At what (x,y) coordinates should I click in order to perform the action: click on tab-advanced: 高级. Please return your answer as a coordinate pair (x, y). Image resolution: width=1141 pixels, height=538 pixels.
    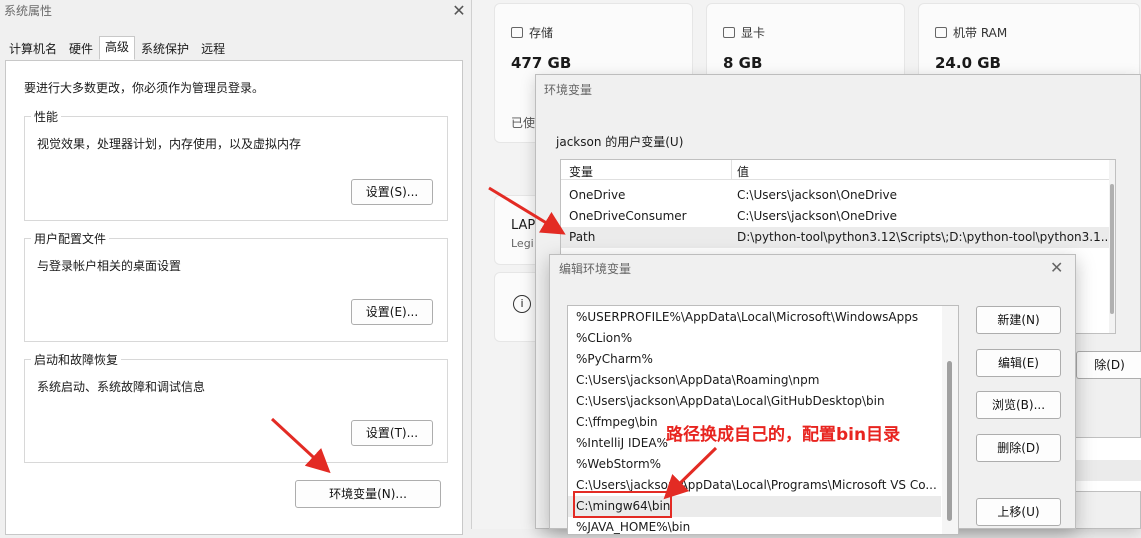
    Looking at the image, I should click on (117, 48).